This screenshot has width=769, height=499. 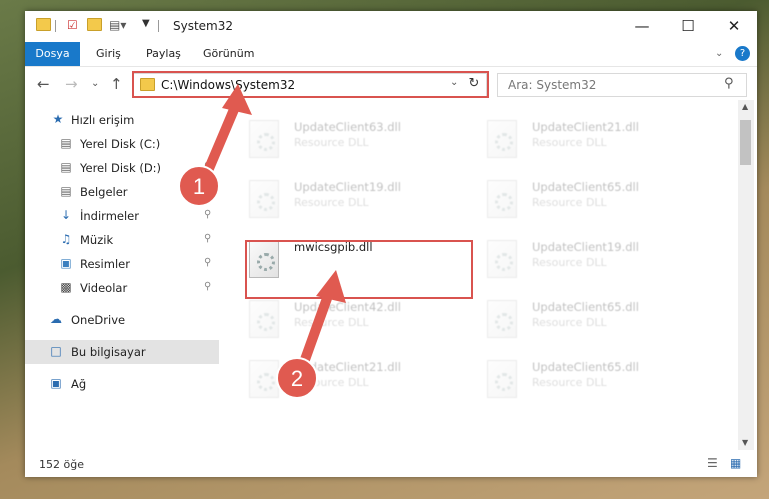 What do you see at coordinates (237, 99) in the screenshot?
I see `arrow-1-head` at bounding box center [237, 99].